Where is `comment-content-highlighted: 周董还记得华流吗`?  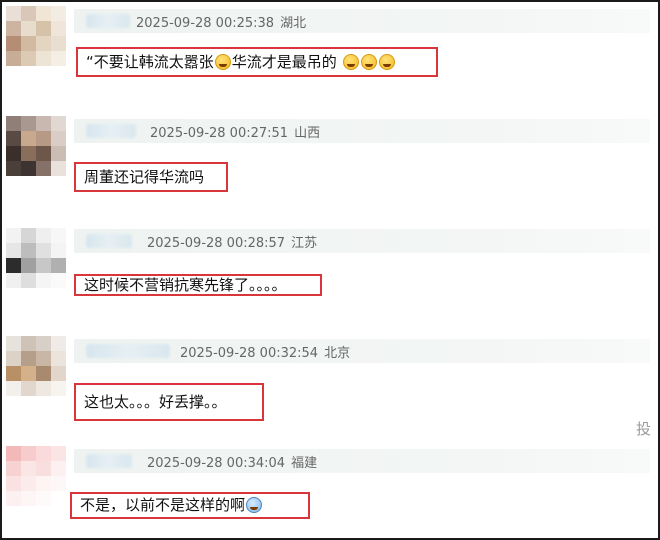 comment-content-highlighted: 周董还记得华流吗 is located at coordinates (151, 177).